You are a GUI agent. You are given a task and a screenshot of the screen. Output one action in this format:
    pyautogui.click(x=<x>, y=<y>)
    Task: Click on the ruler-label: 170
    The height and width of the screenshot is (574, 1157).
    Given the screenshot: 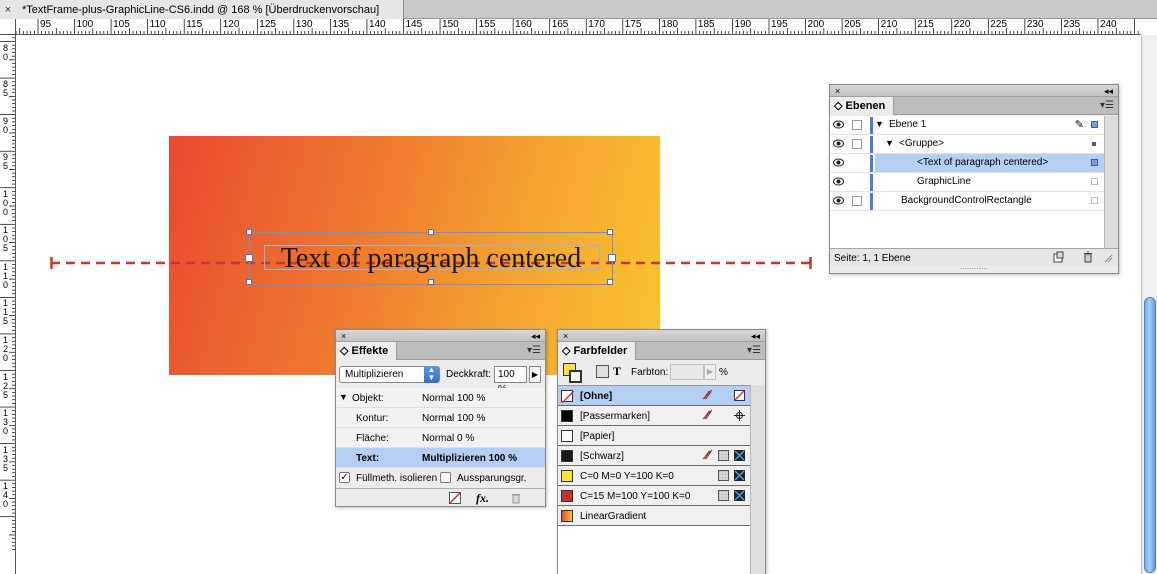 What is the action you would take?
    pyautogui.click(x=596, y=24)
    